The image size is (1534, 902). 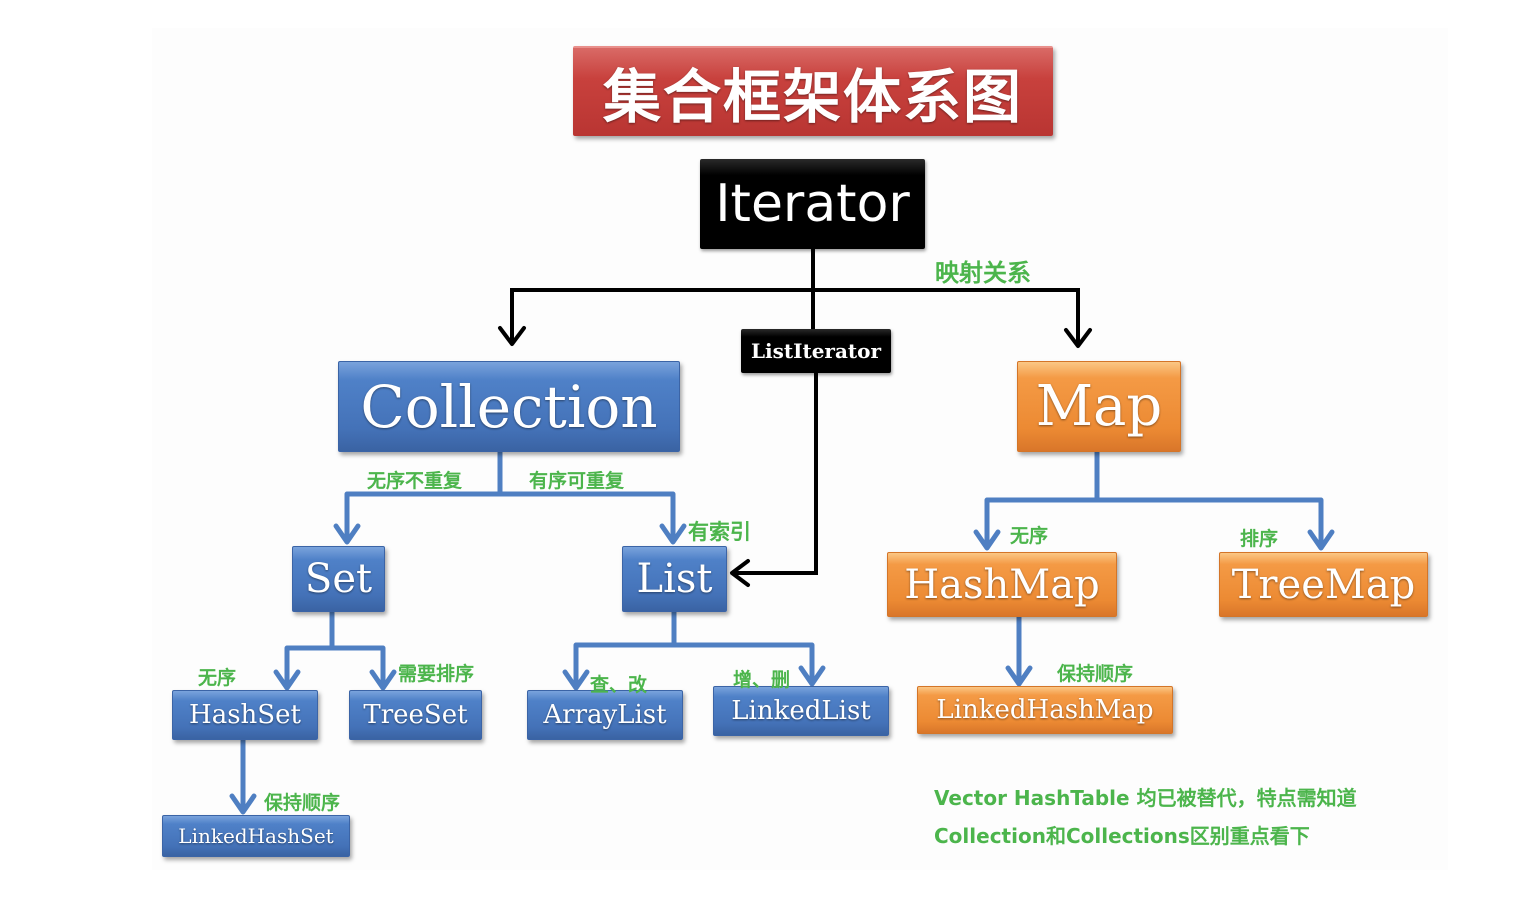 I want to click on label-map-sorted: 排序, so click(x=1259, y=539).